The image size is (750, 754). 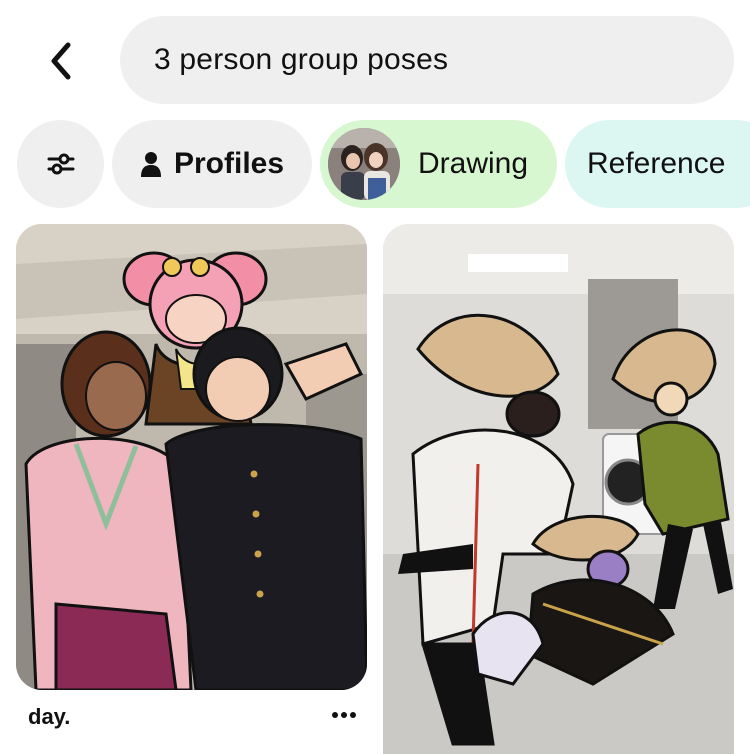 I want to click on drawing-chip: Drawing, so click(x=438, y=164).